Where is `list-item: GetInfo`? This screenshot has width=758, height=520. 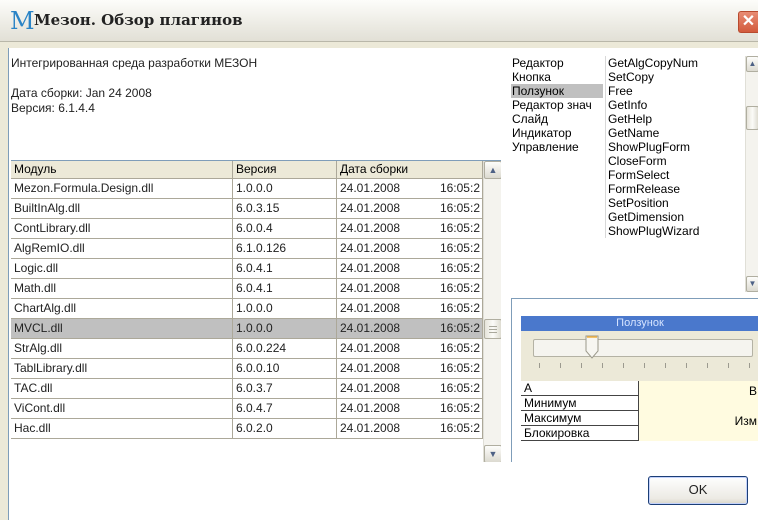
list-item: GetInfo is located at coordinates (675, 105).